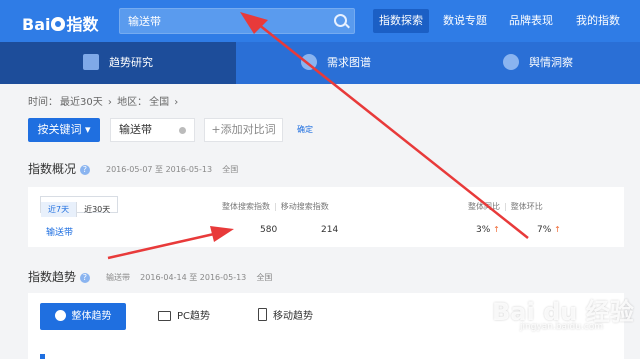 Image resolution: width=640 pixels, height=359 pixels. What do you see at coordinates (222, 234) in the screenshot?
I see `arrow-head-value` at bounding box center [222, 234].